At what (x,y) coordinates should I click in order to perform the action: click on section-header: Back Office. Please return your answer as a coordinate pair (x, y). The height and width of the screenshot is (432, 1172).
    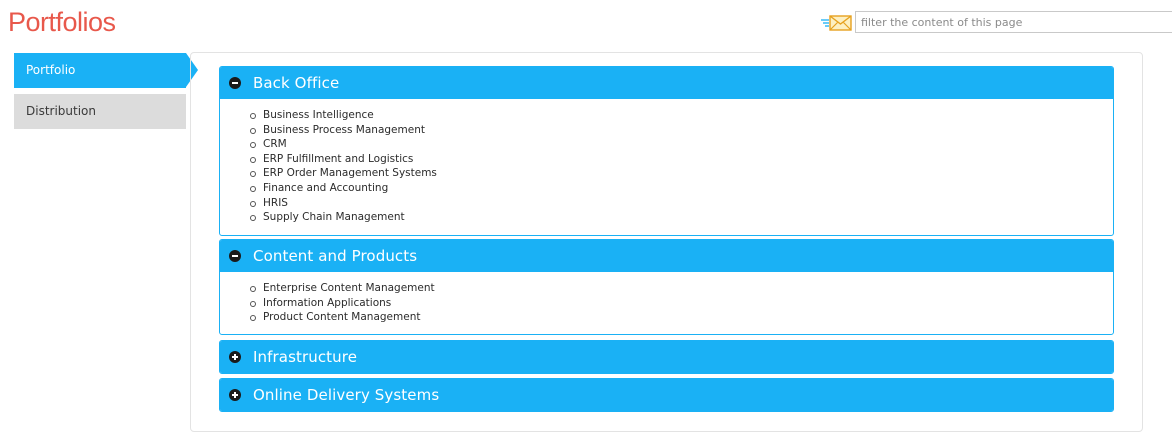
    Looking at the image, I should click on (666, 83).